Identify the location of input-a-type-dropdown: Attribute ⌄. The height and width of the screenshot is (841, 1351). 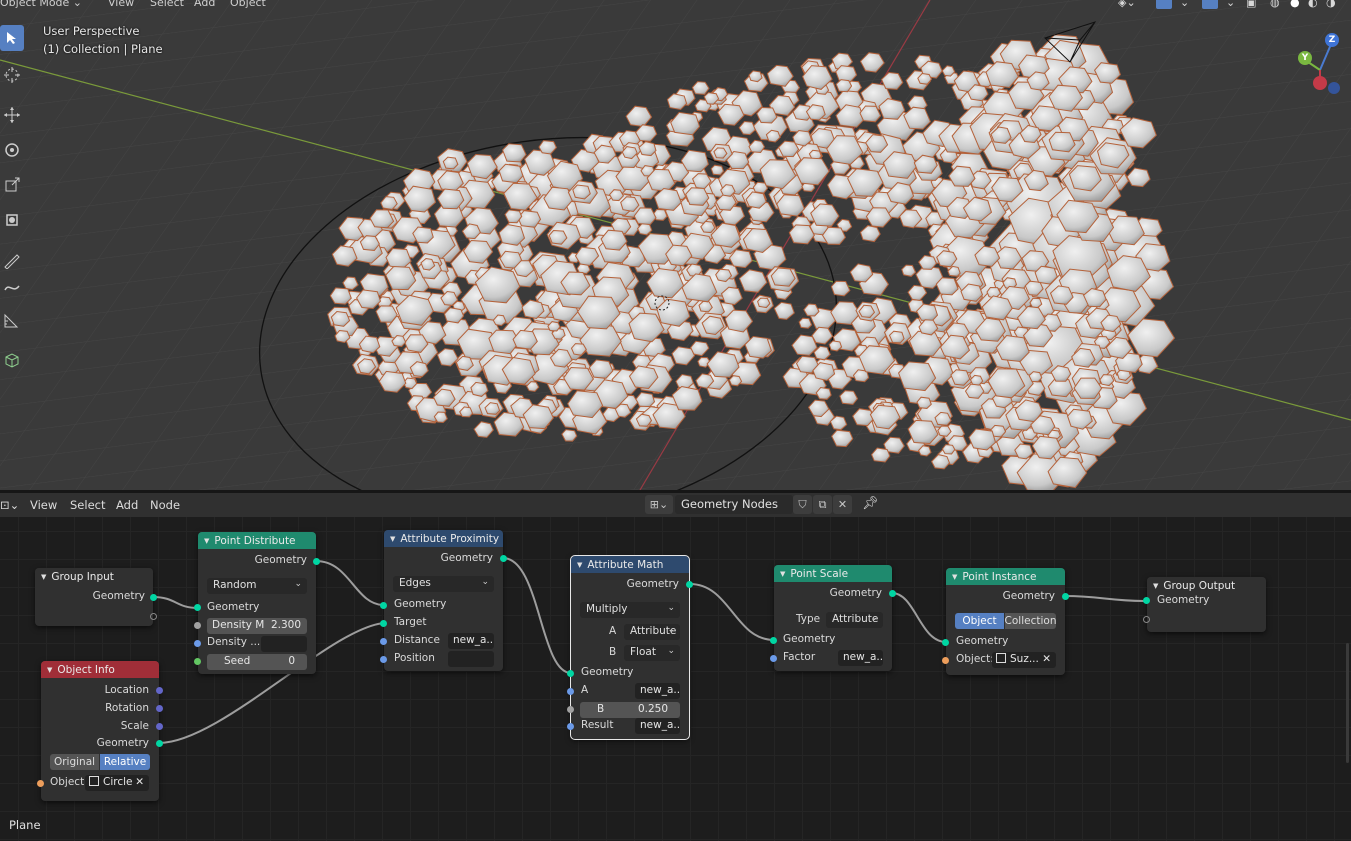
(652, 632).